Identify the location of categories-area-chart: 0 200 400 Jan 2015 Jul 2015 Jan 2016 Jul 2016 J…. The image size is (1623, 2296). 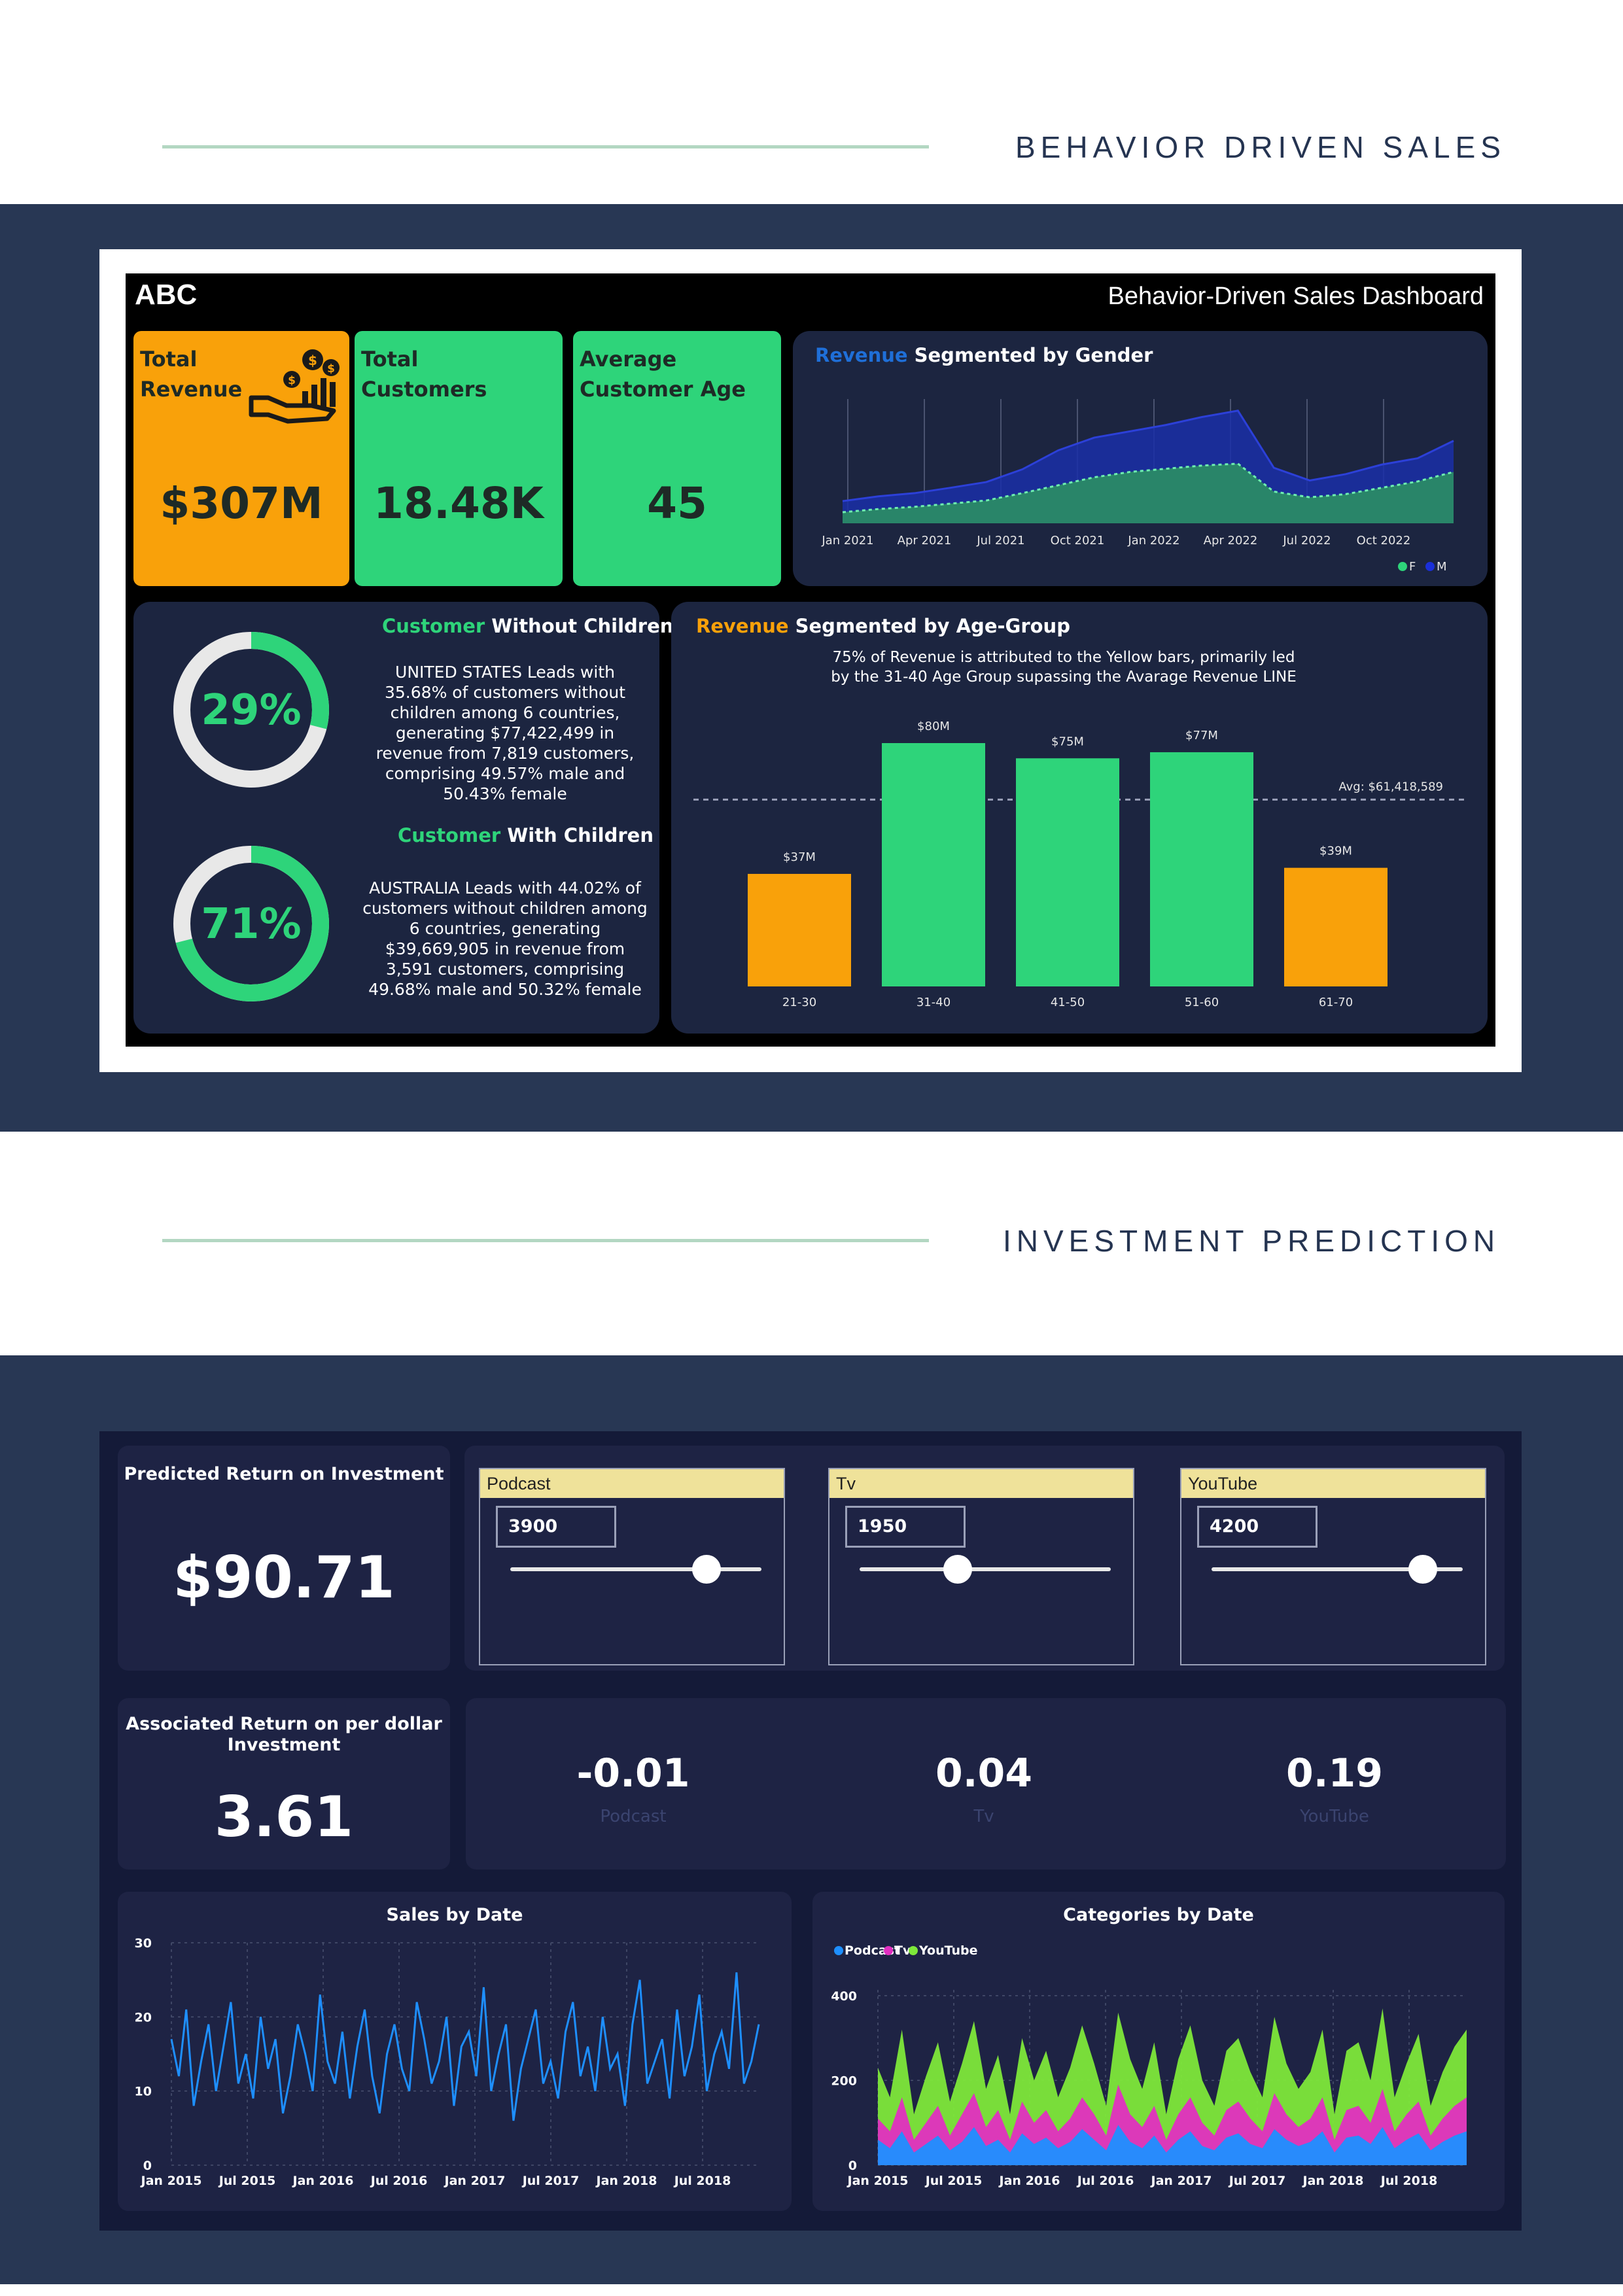
(1149, 2065).